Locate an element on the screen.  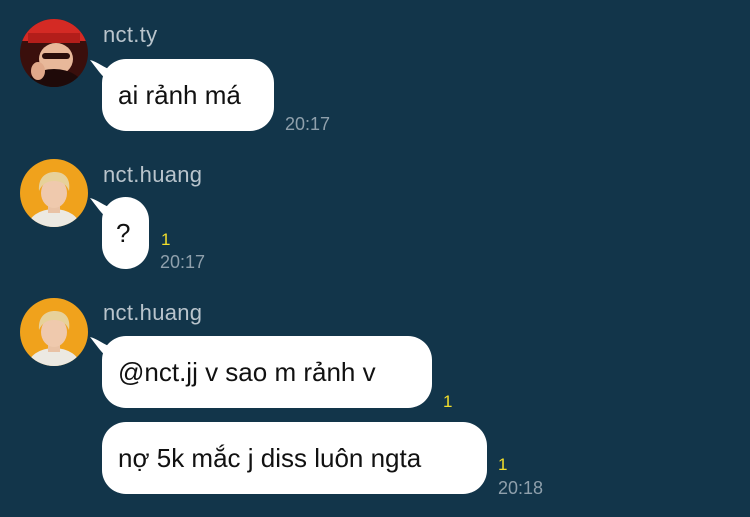
user-avatar-red-cap-icon is located at coordinates (54, 53).